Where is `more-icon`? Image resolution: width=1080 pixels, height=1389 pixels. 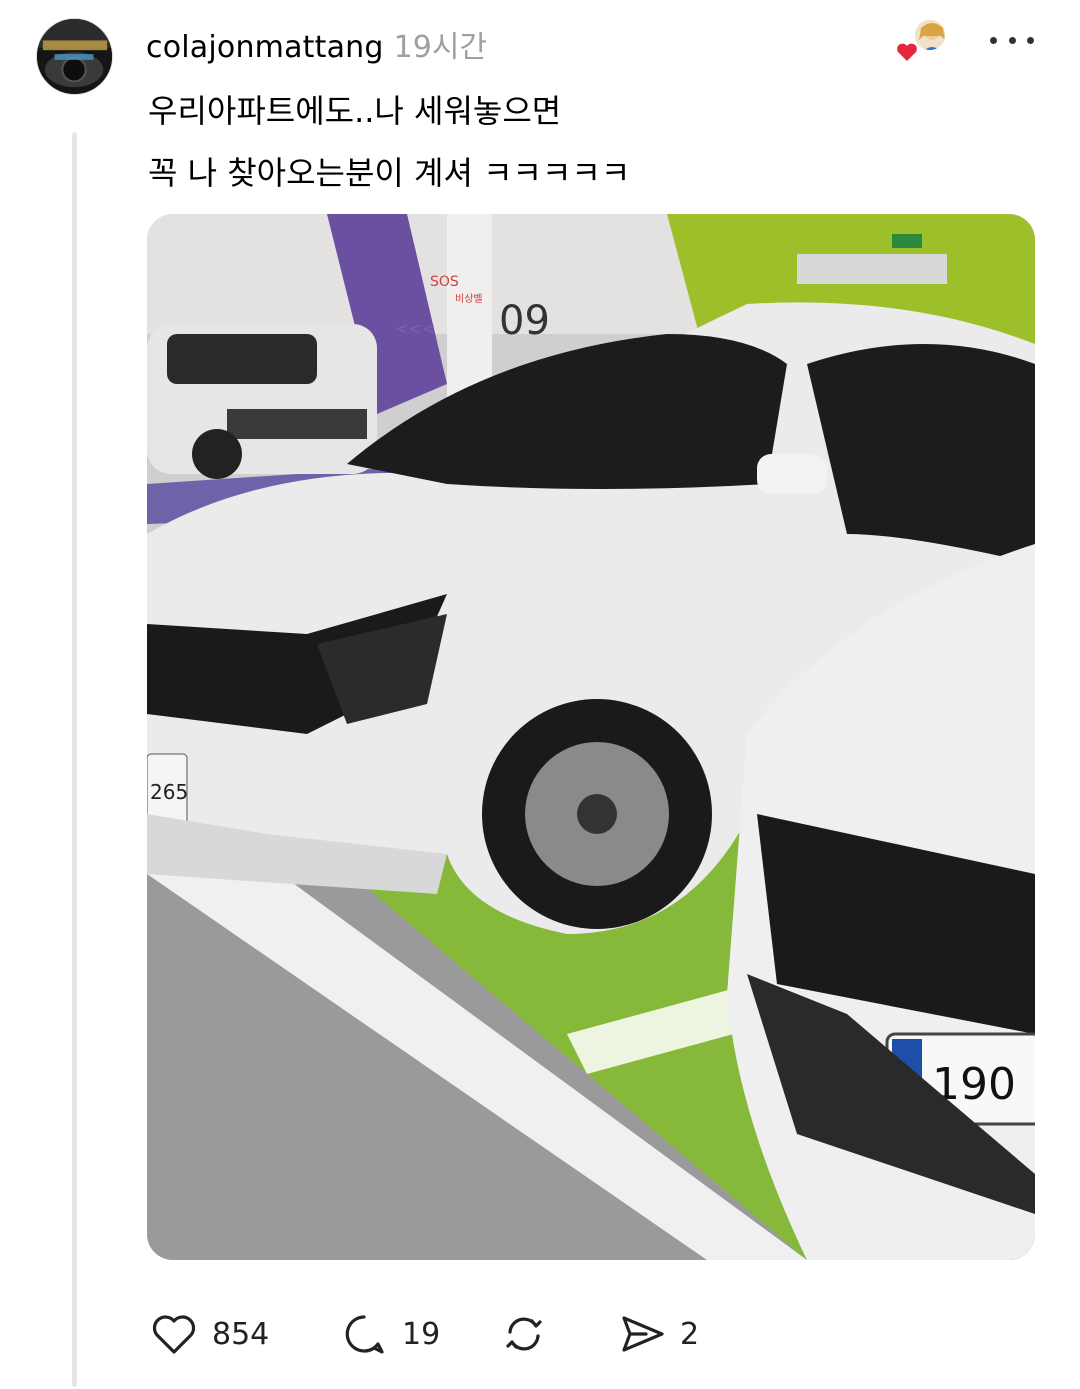 more-icon is located at coordinates (1012, 40).